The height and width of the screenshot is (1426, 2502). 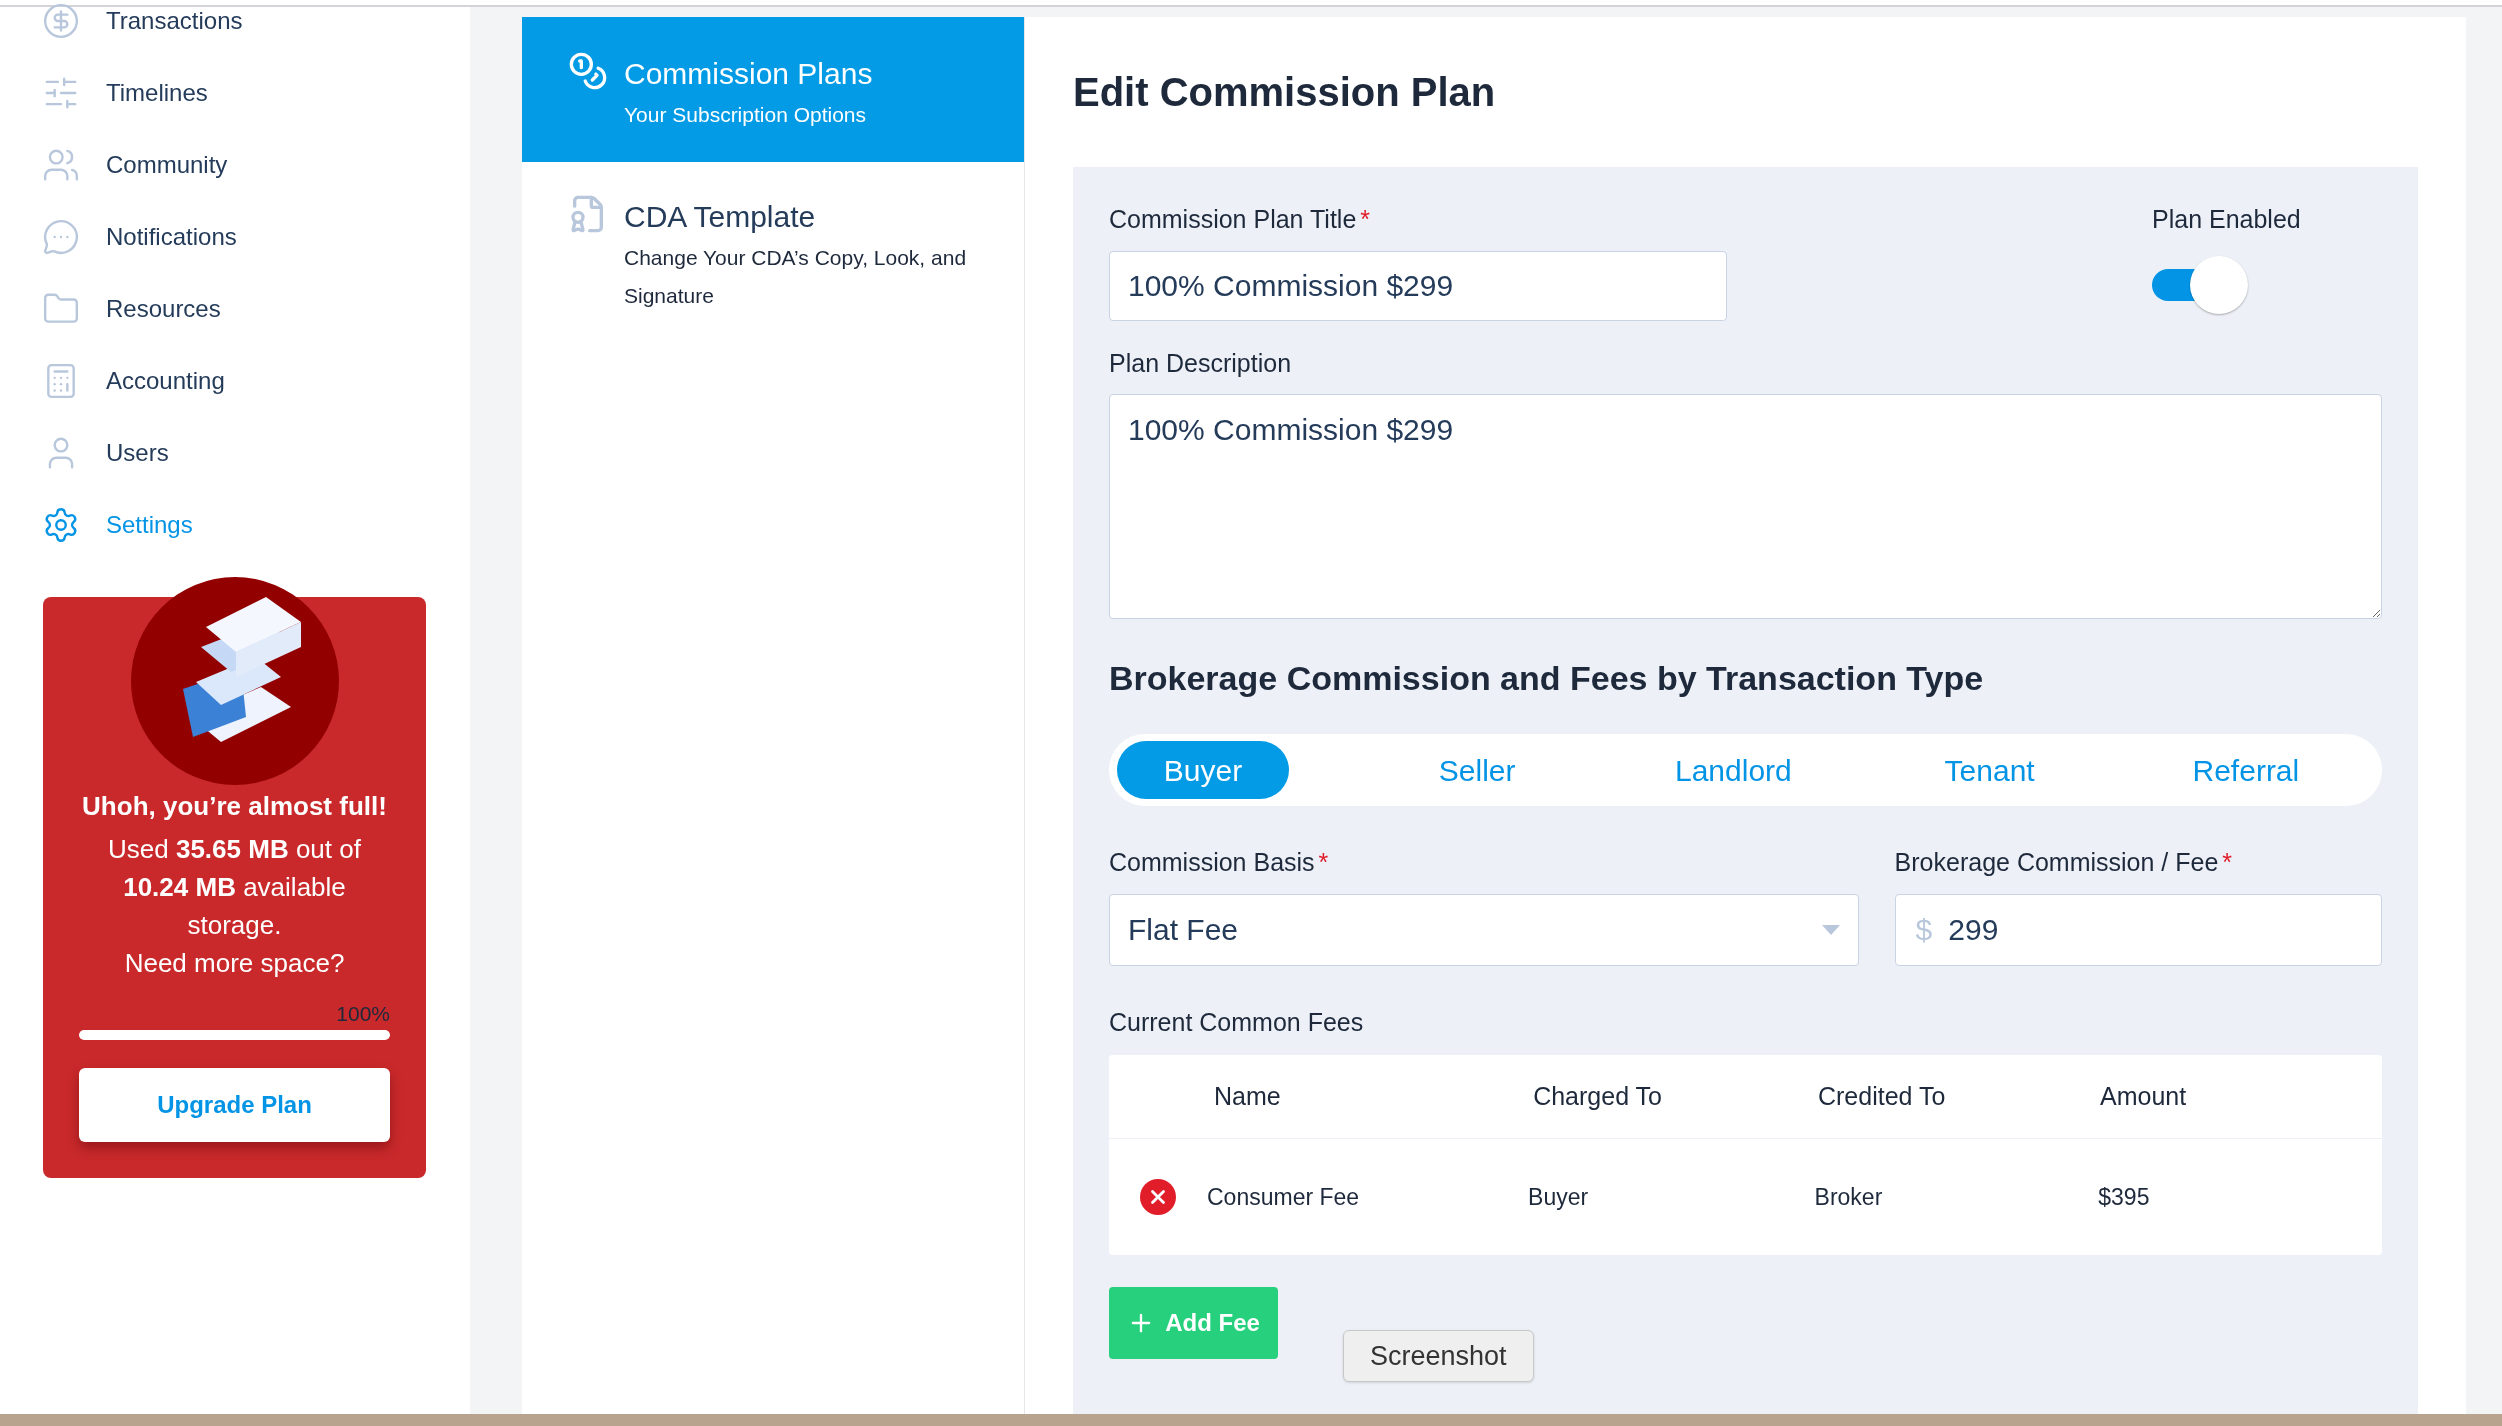 What do you see at coordinates (1598, 1096) in the screenshot?
I see `column-header: Charged To` at bounding box center [1598, 1096].